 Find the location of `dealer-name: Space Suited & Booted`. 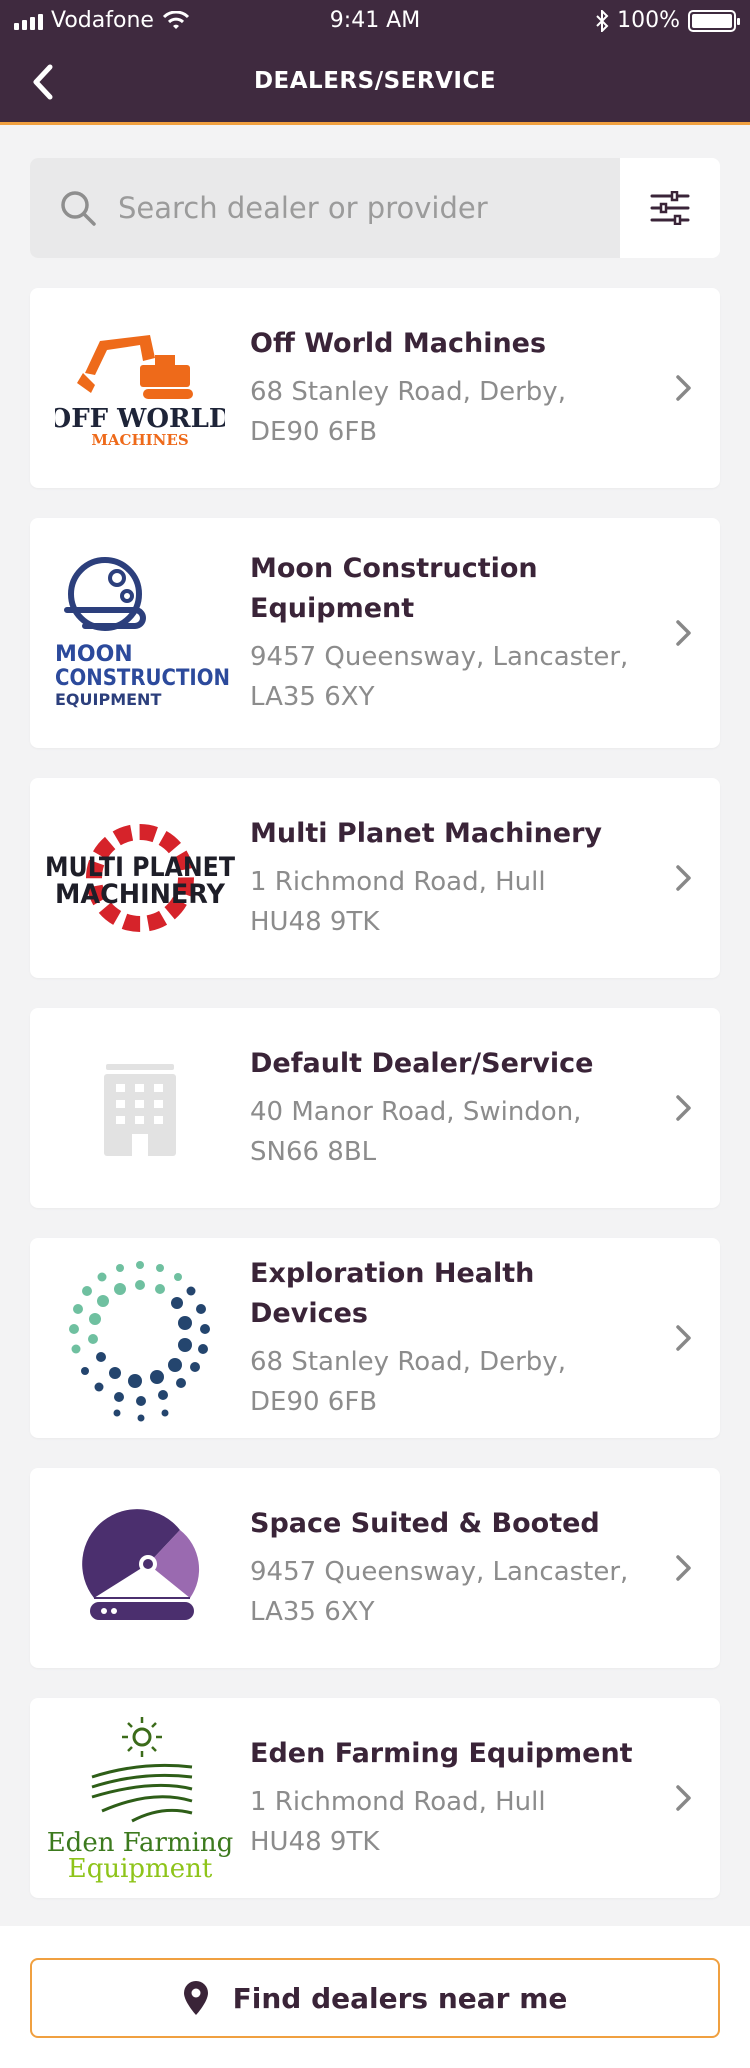

dealer-name: Space Suited & Booted is located at coordinates (425, 1523).